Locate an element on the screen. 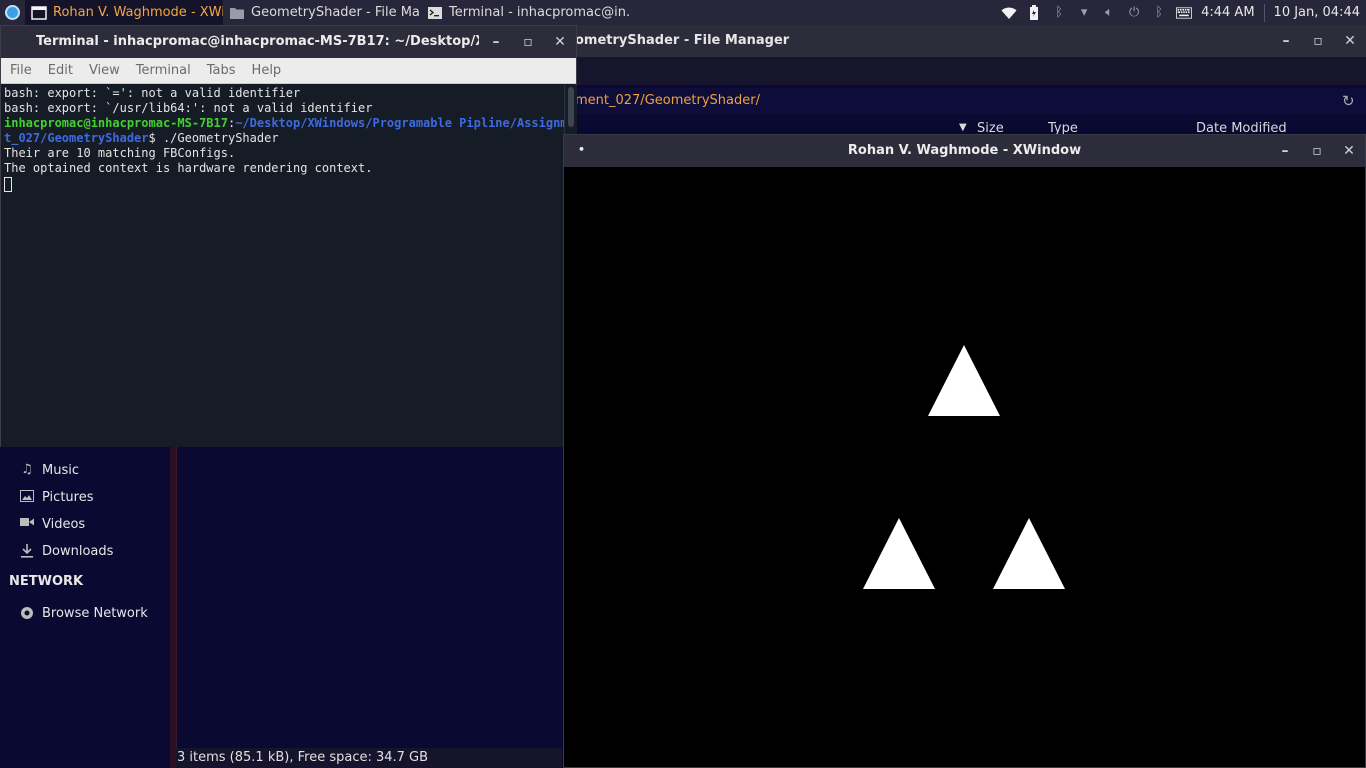 Image resolution: width=1366 pixels, height=768 pixels. date: 10 Jan, 04:44 is located at coordinates (1317, 12).